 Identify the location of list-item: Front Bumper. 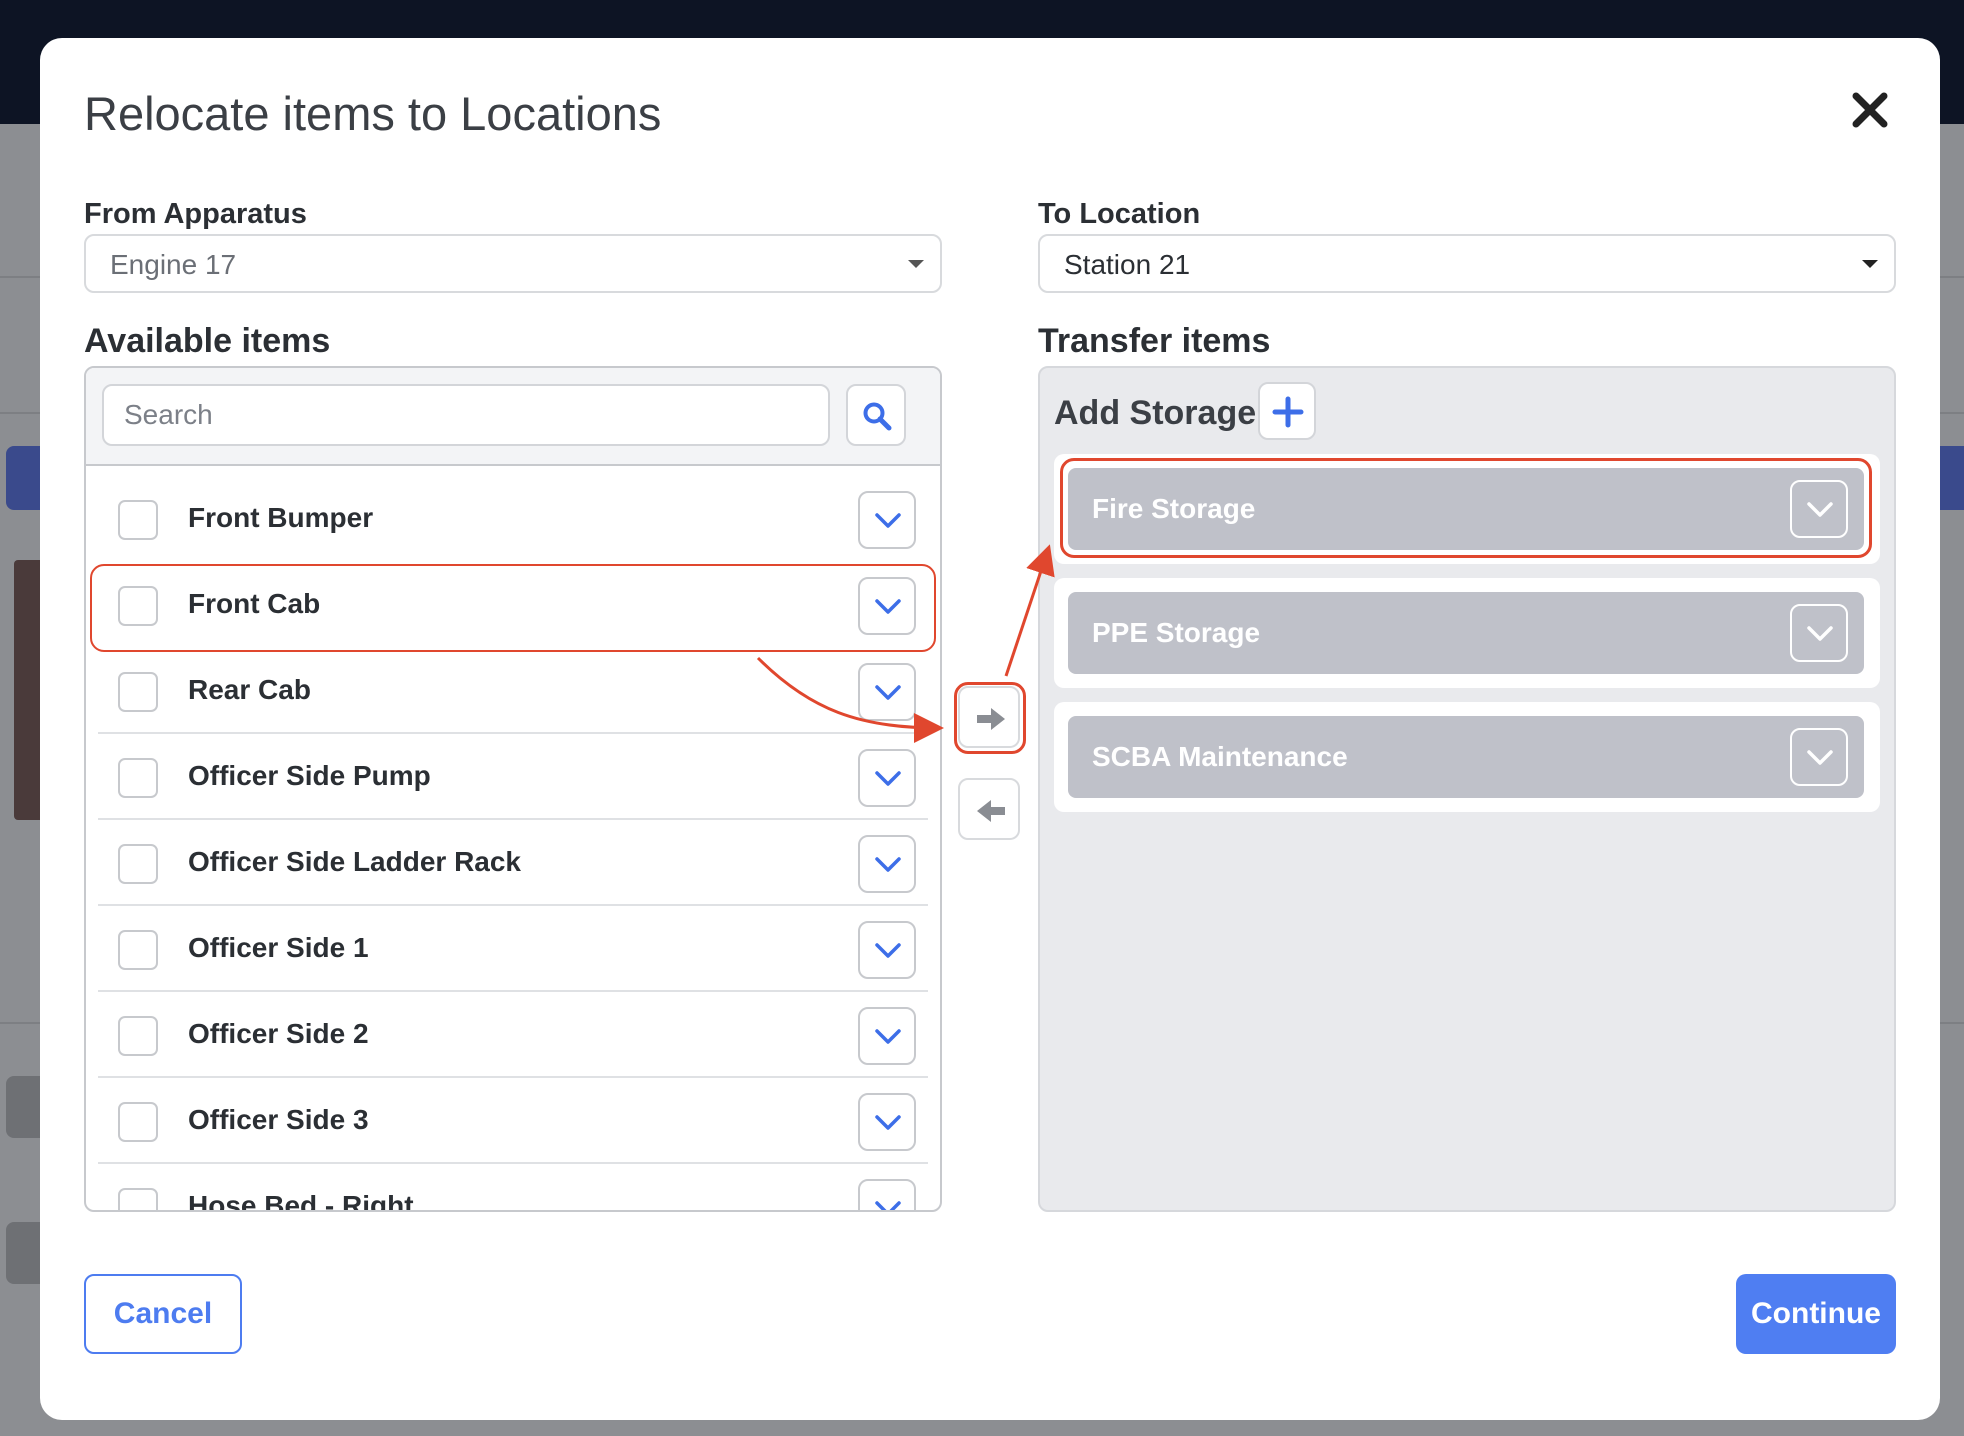
(513, 519).